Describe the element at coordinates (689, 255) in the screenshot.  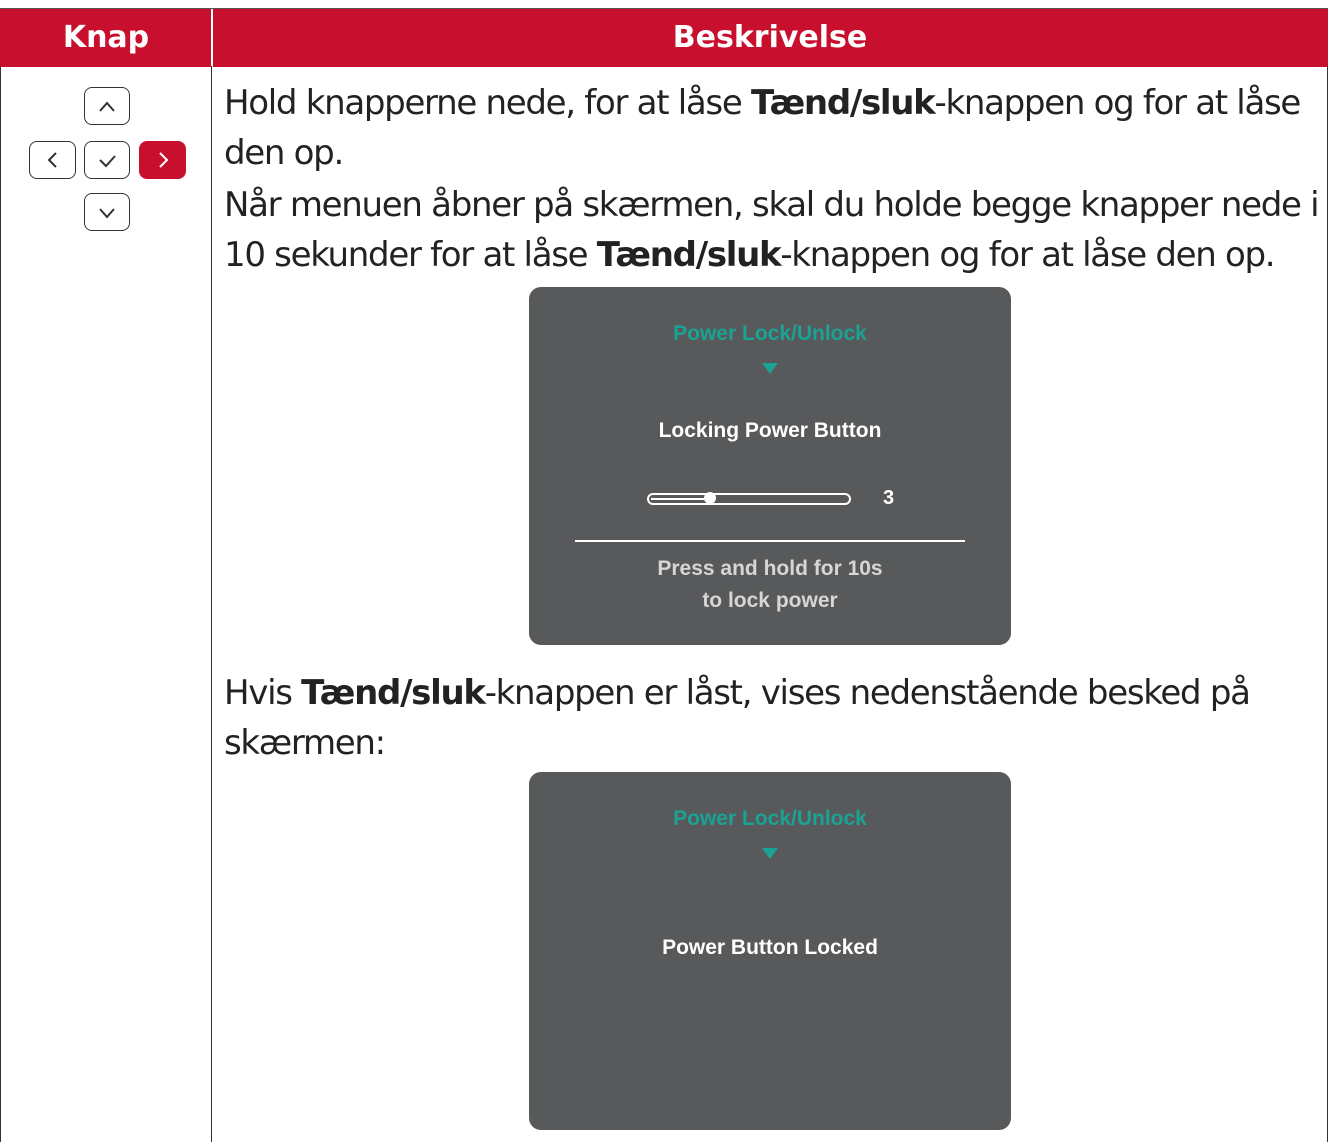
I see `p2-bold: Tænd/sluk` at that location.